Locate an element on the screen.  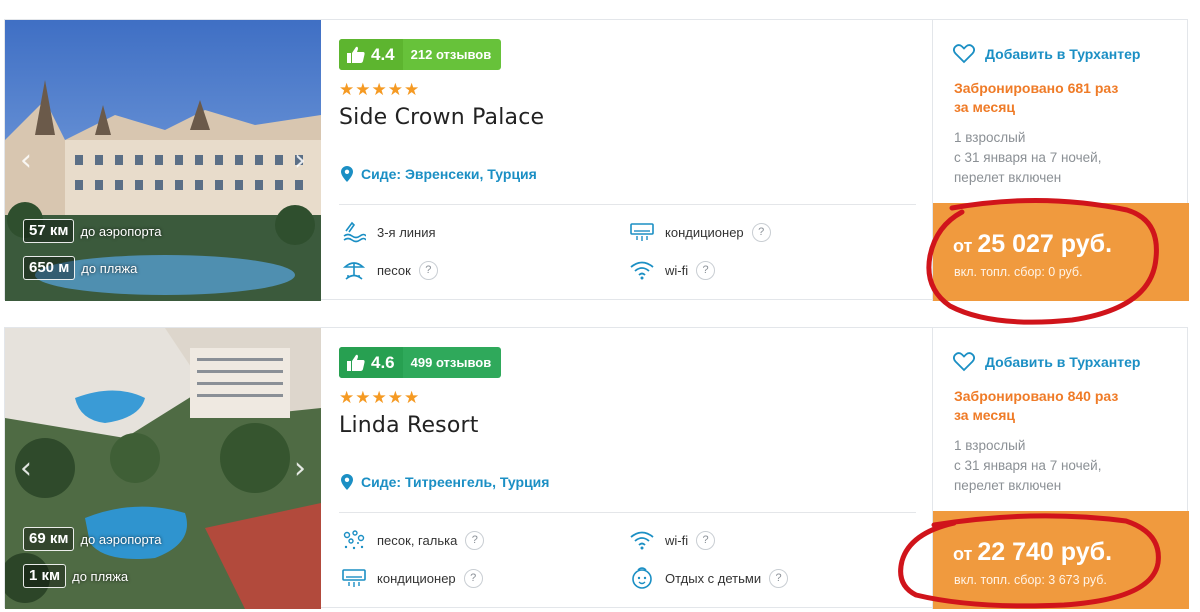
hotel-photo: ‹ › 57 км до аэропорта 650 м до пляжа is located at coordinates (163, 160).